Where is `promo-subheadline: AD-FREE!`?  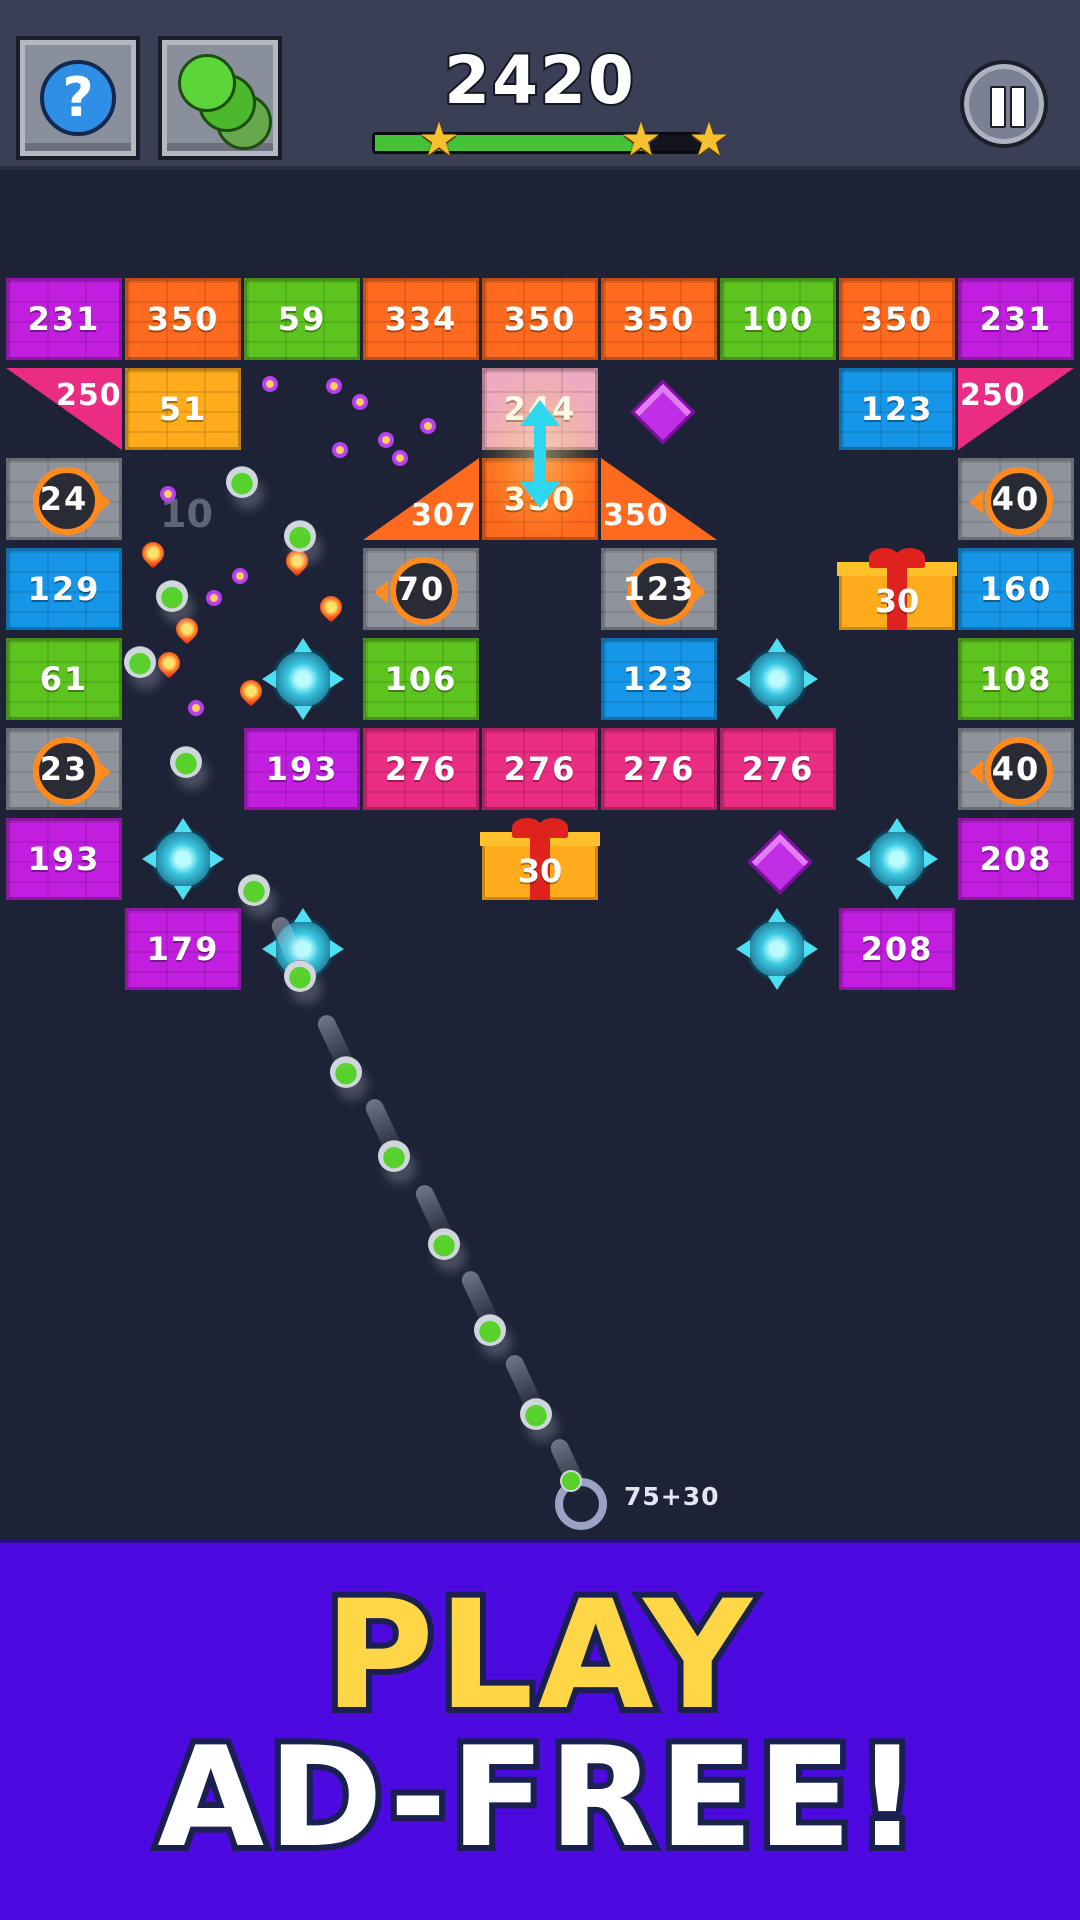 promo-subheadline: AD-FREE! is located at coordinates (537, 1797).